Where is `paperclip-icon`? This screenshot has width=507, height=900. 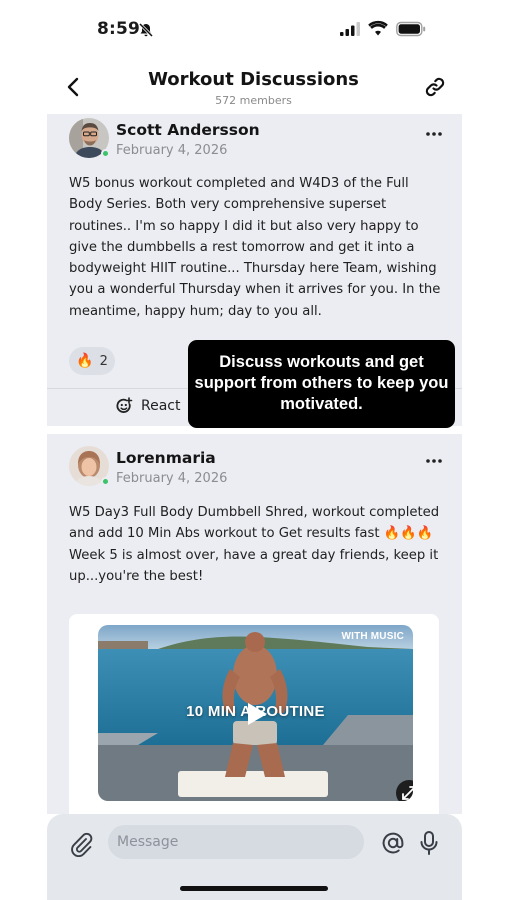 paperclip-icon is located at coordinates (81, 844).